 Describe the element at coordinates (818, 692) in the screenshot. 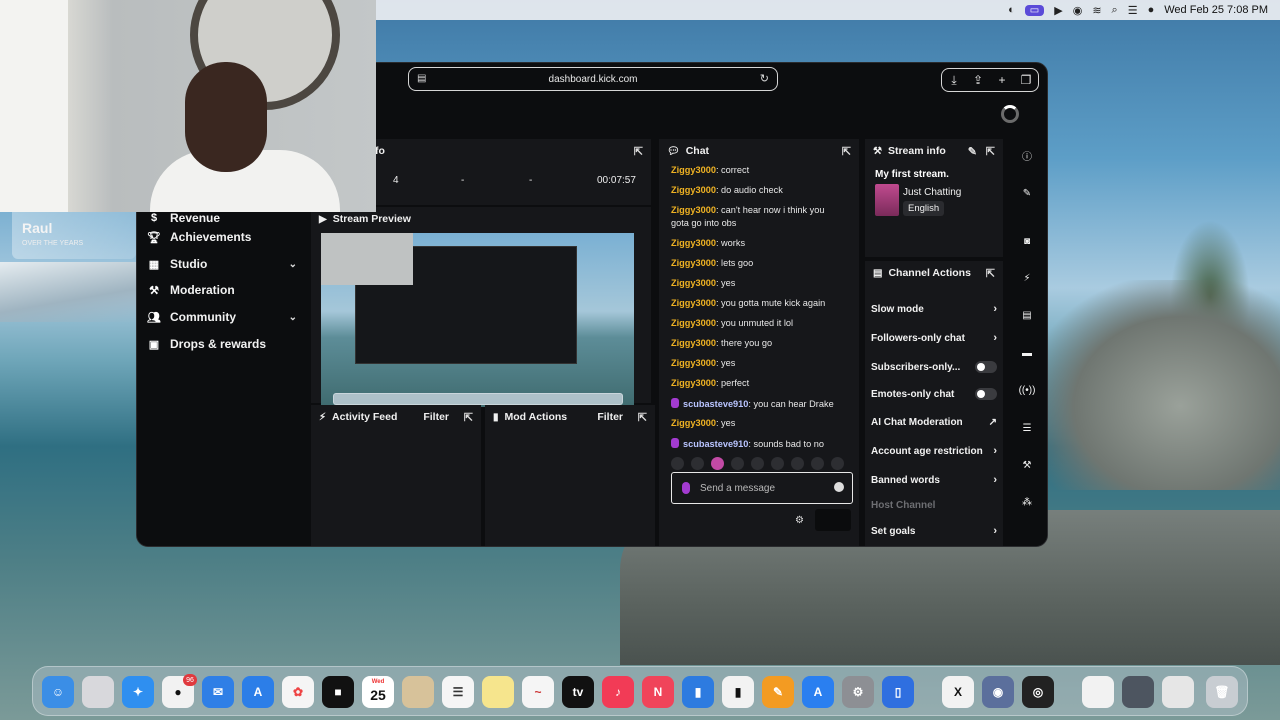

I see `app-store-icon: A` at that location.